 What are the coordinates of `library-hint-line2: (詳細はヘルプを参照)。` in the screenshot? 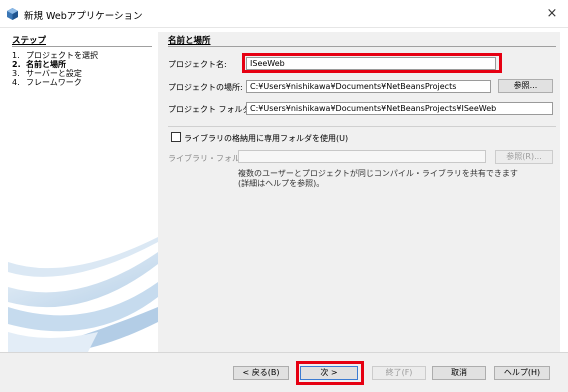 It's located at (281, 183).